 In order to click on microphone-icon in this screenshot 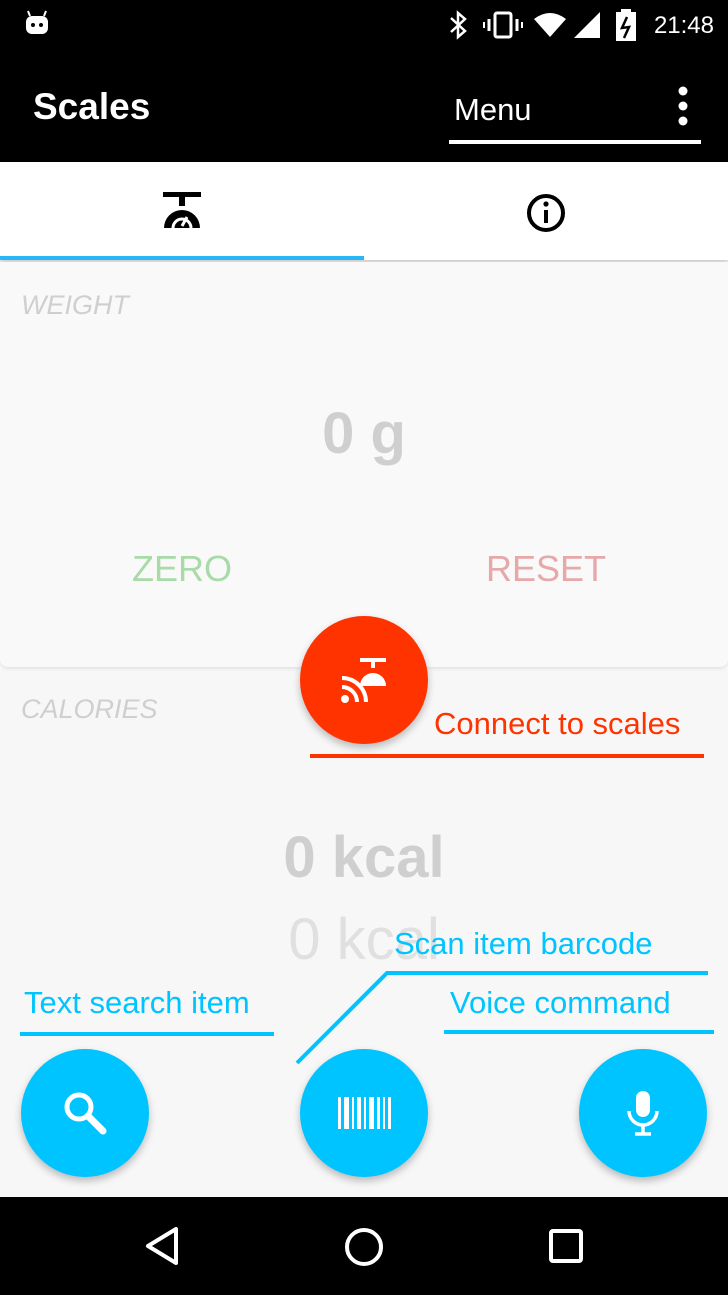, I will do `click(643, 1113)`.